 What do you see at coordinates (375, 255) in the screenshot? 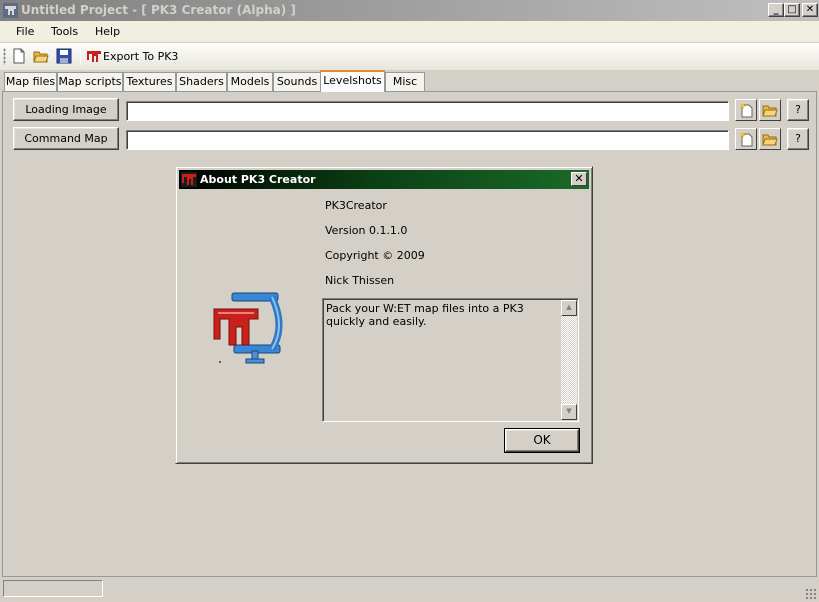
I see `copyright-label: Copyright © 2009` at bounding box center [375, 255].